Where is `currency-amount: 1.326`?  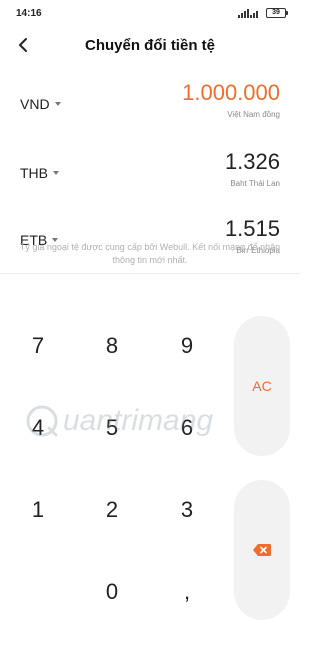
currency-amount: 1.326 is located at coordinates (252, 161).